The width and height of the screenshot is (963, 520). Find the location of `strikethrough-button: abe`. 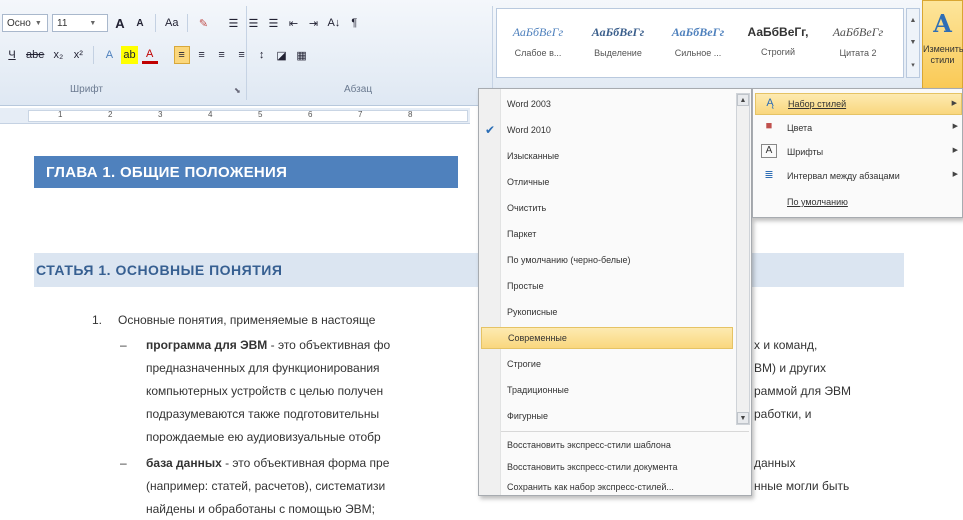

strikethrough-button: abe is located at coordinates (35, 55).